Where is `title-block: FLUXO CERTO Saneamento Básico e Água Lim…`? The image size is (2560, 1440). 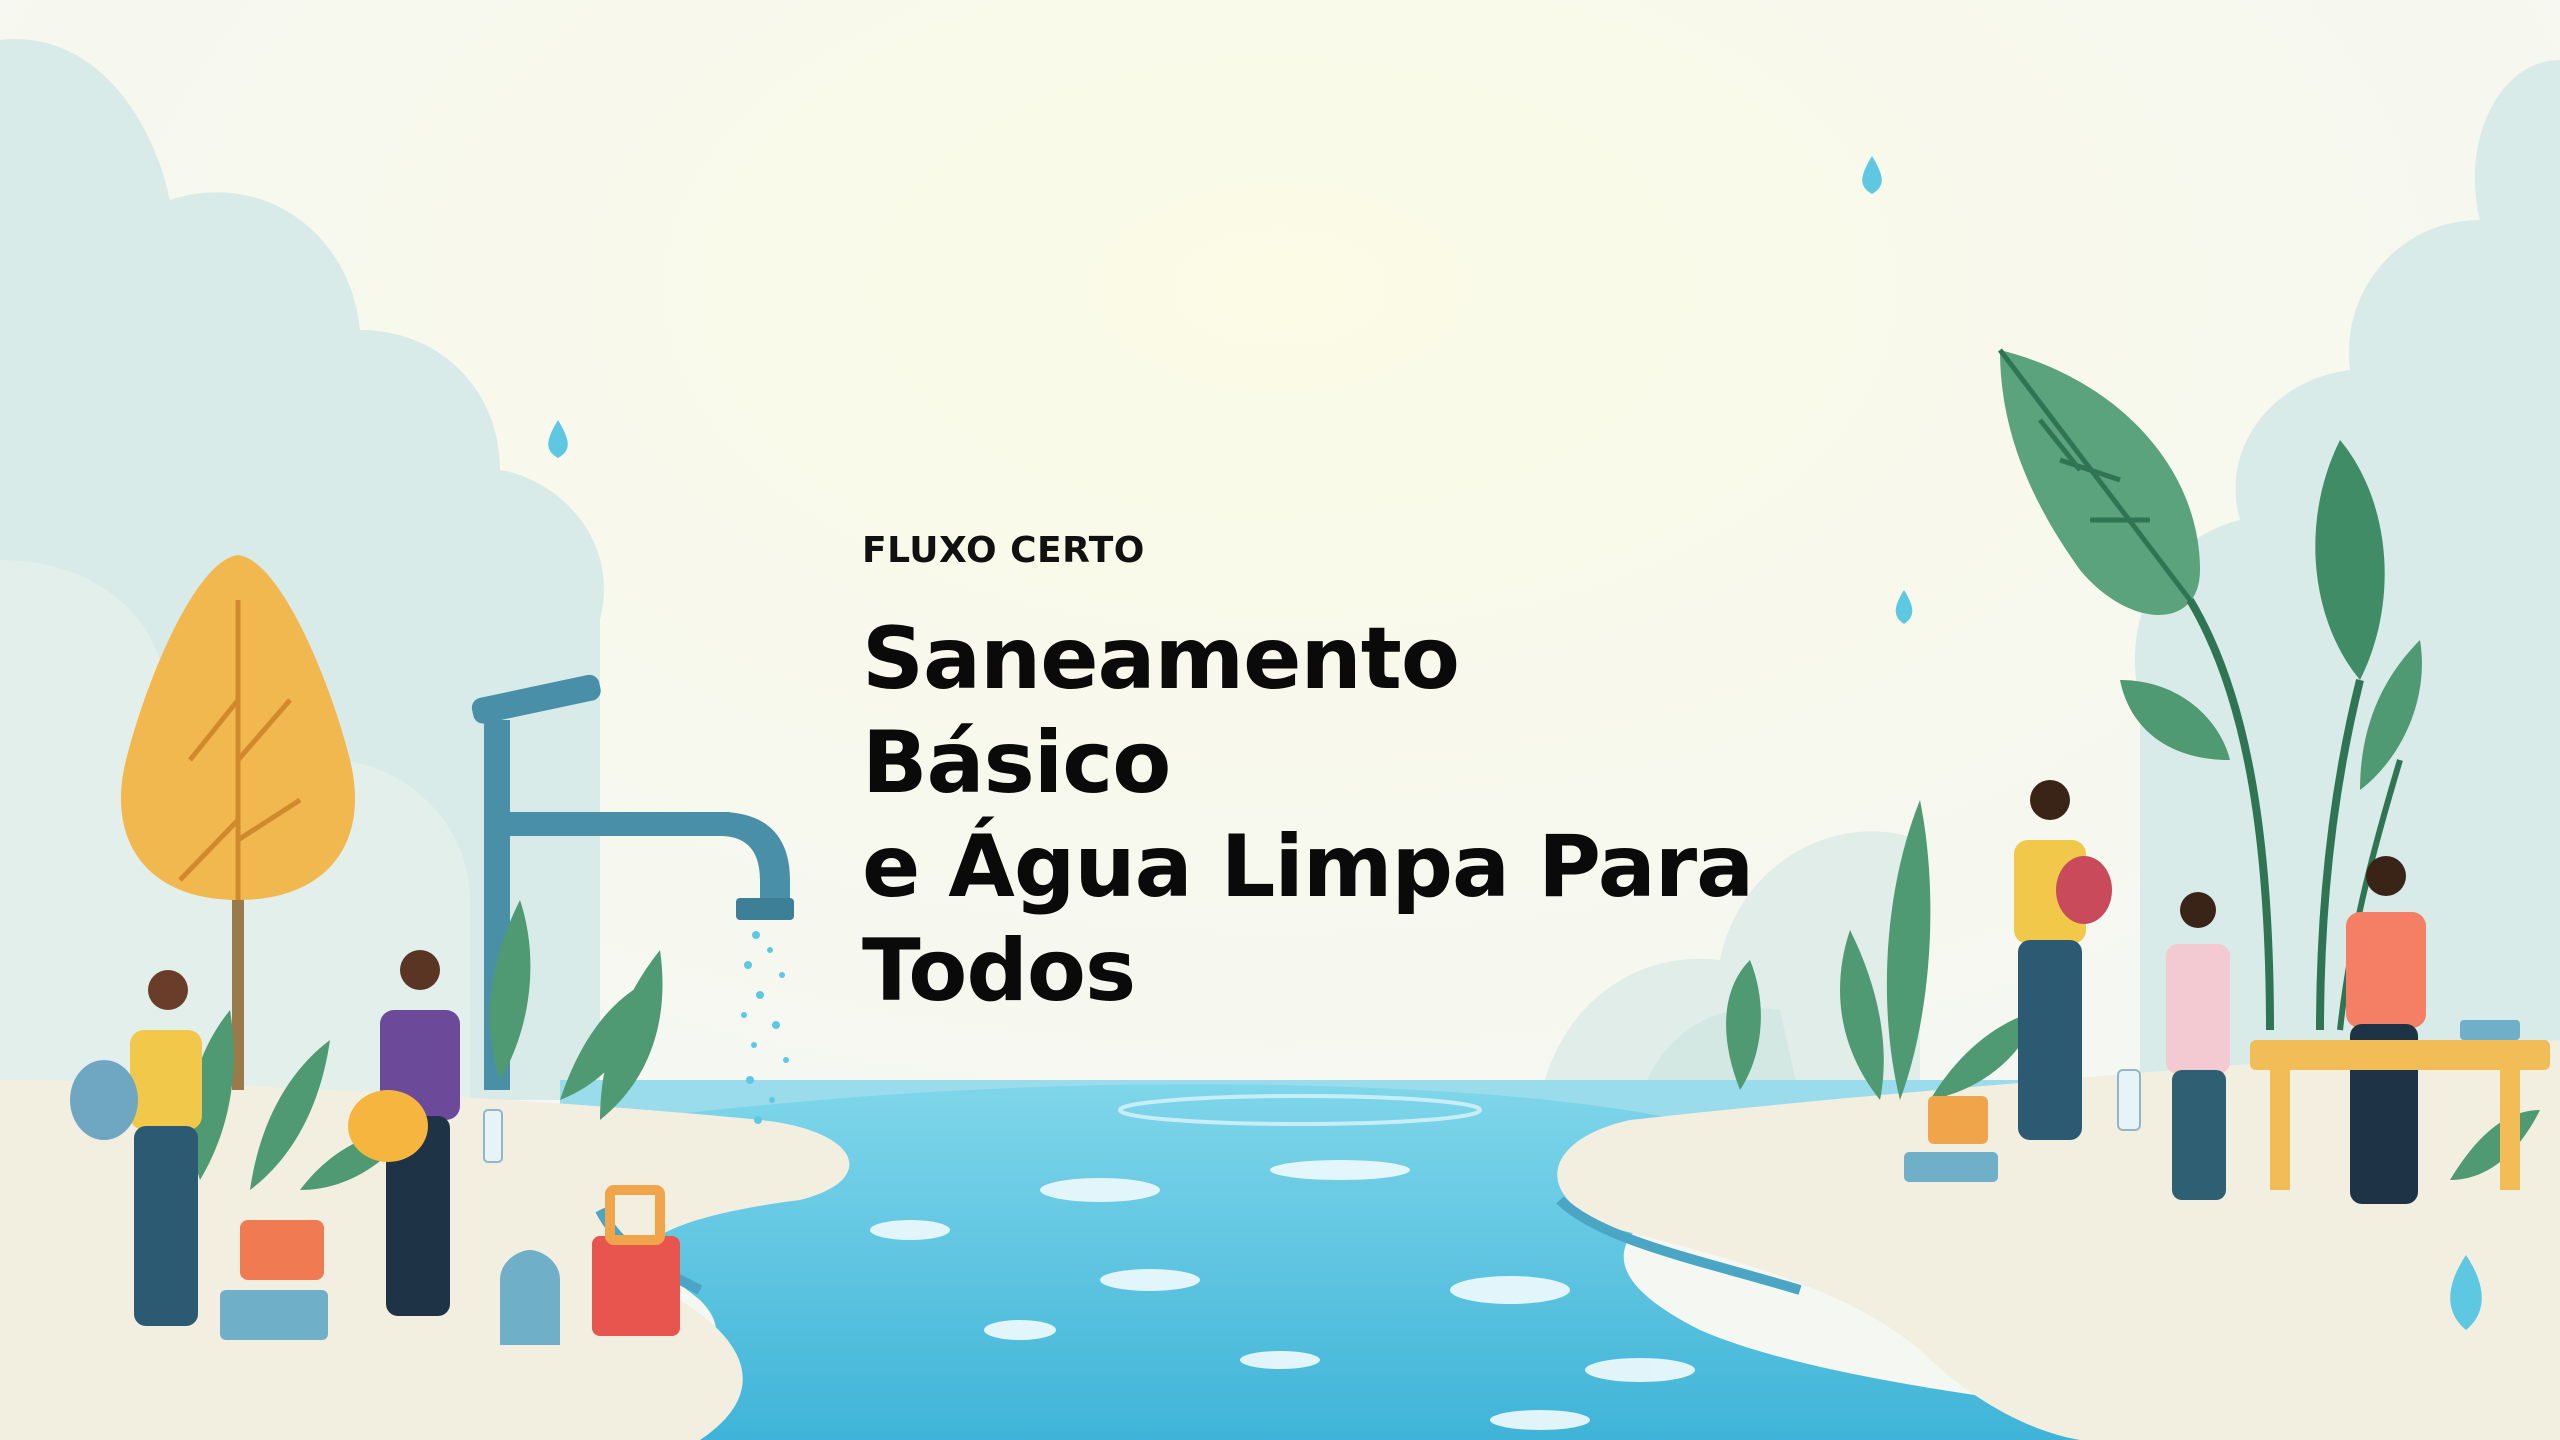
title-block: FLUXO CERTO Saneamento Básico e Água Lim… is located at coordinates (1312, 776).